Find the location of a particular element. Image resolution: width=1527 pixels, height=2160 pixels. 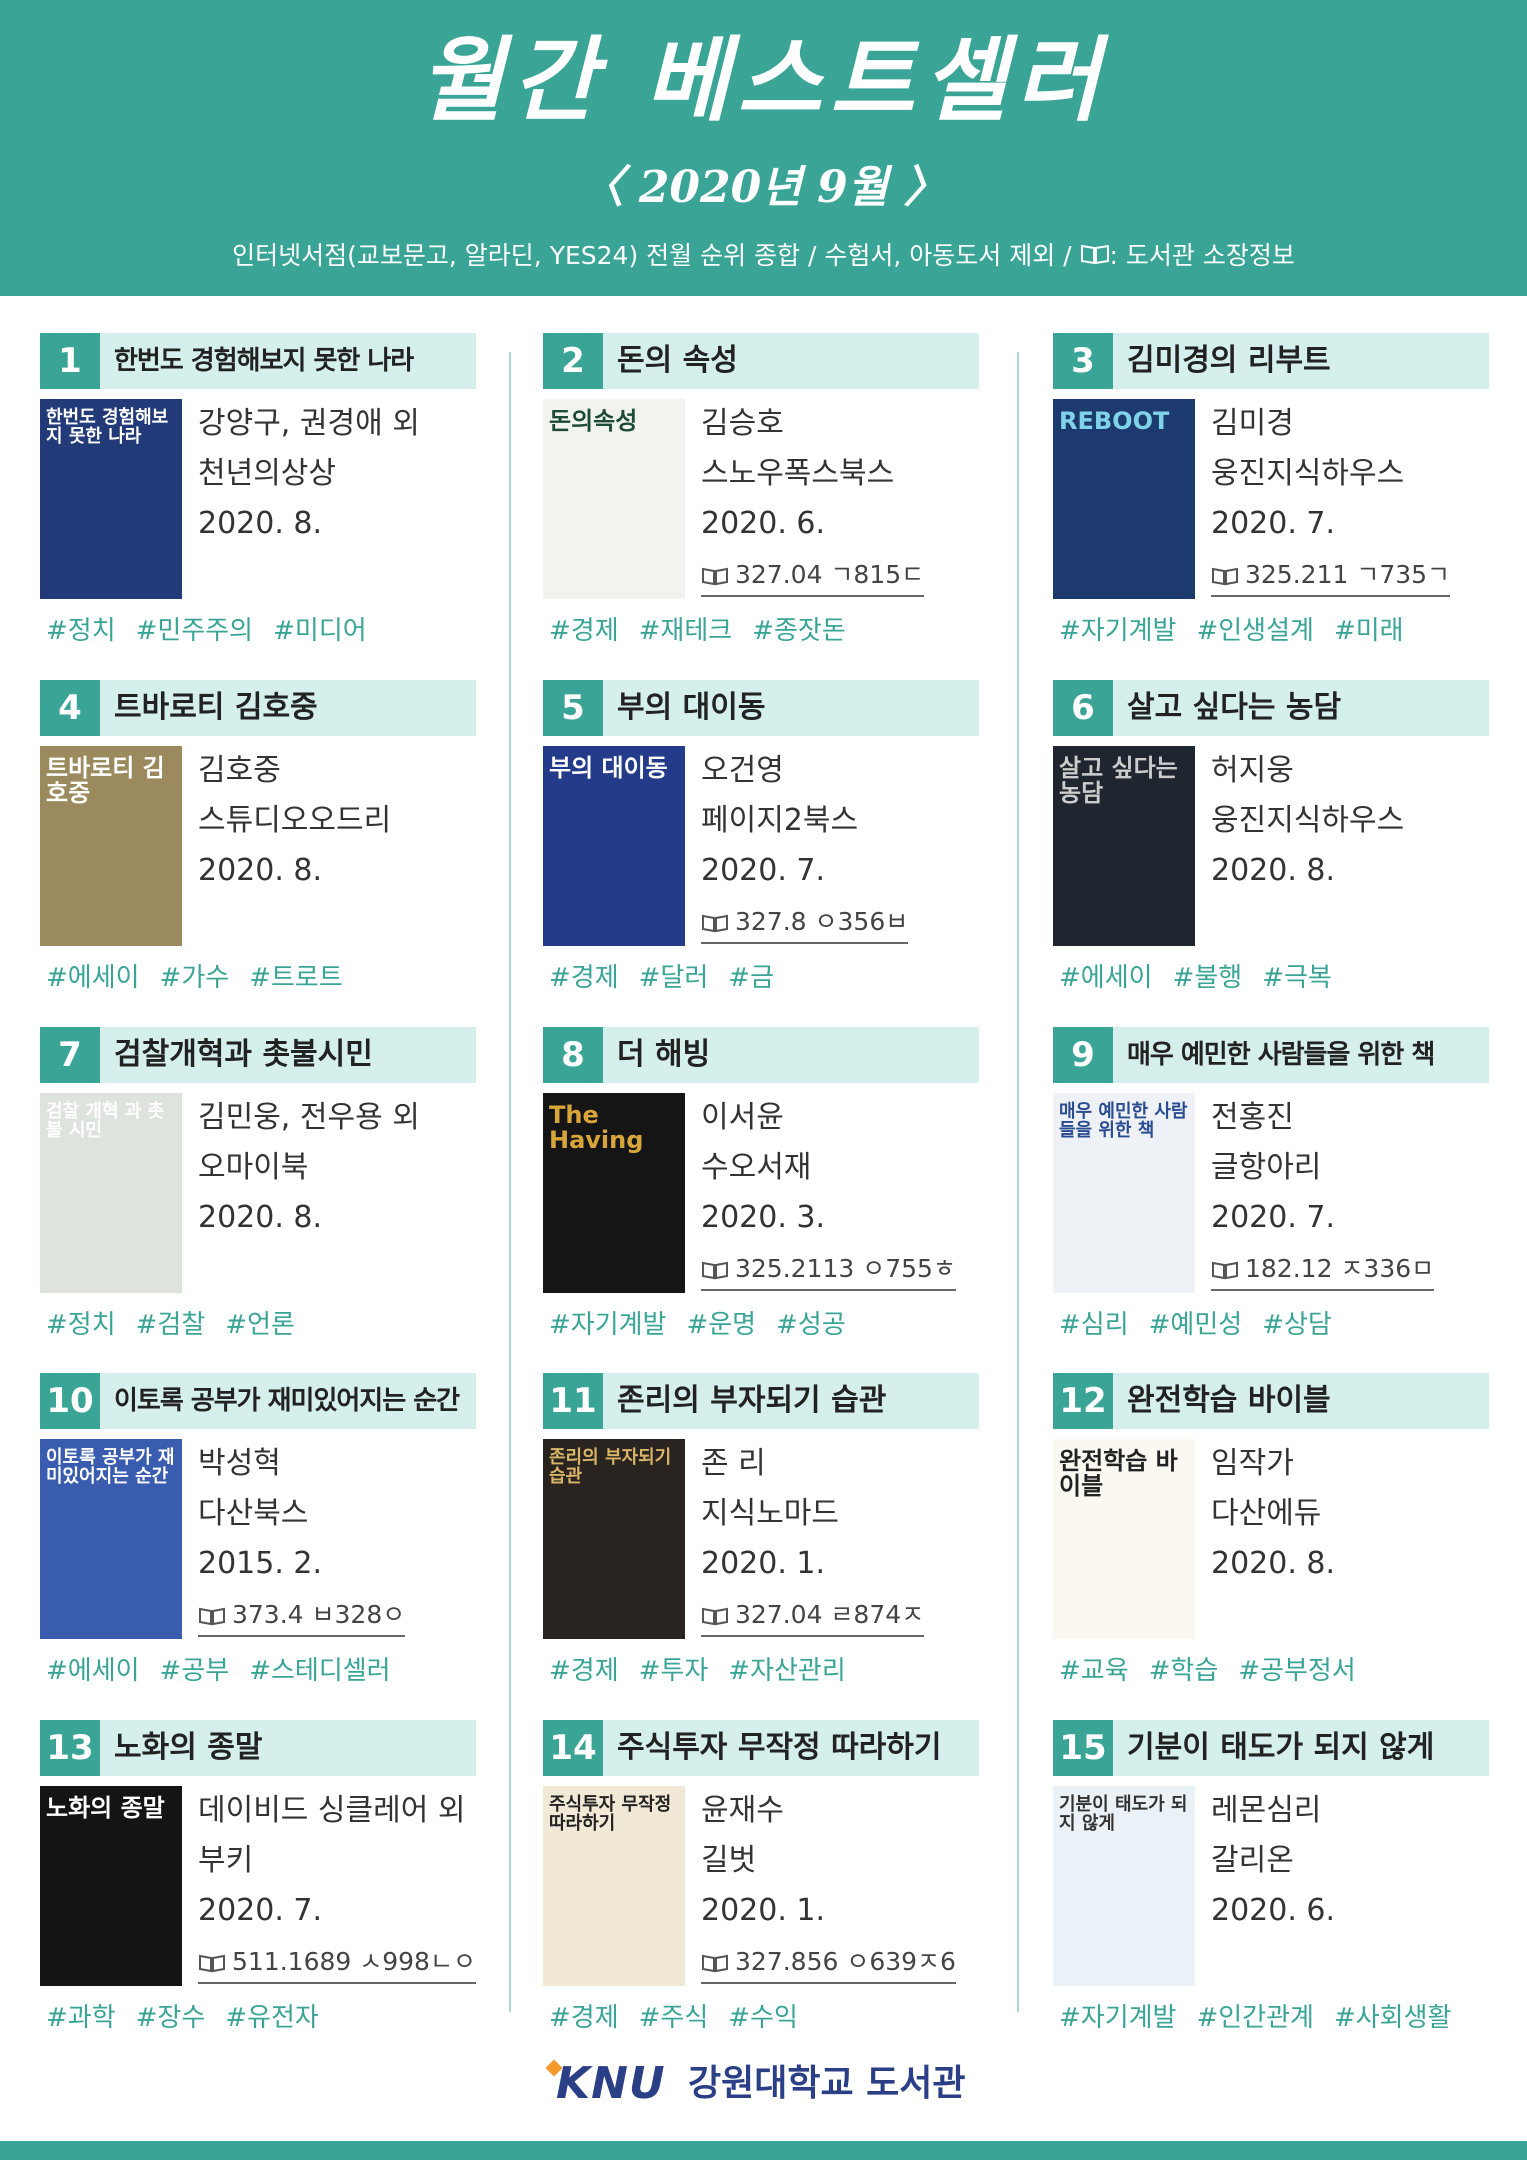

book-cover: 완전학습 바이블 is located at coordinates (1124, 1539).